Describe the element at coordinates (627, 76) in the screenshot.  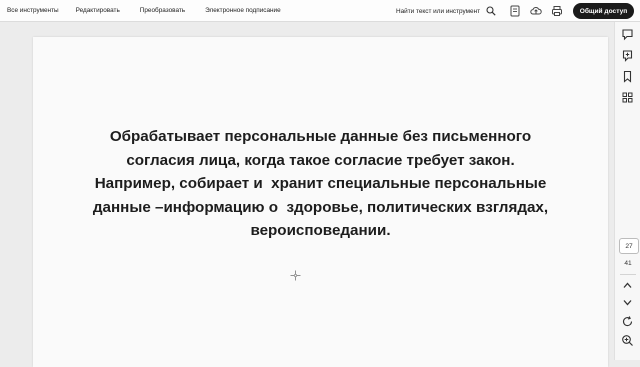
I see `bookmark-icon` at that location.